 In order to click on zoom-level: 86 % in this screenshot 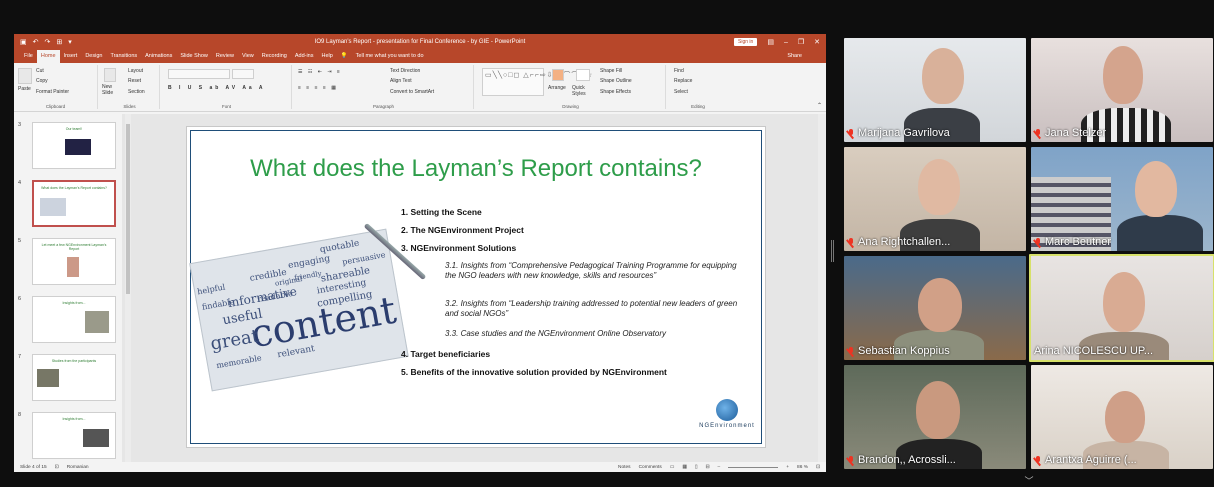, I will do `click(802, 467)`.